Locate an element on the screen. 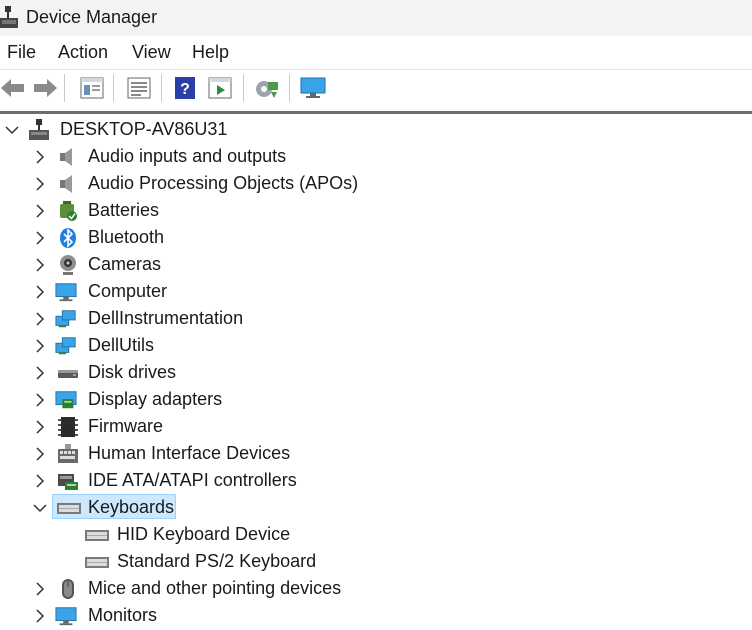 The width and height of the screenshot is (752, 630). hid-icon is located at coordinates (68, 453).